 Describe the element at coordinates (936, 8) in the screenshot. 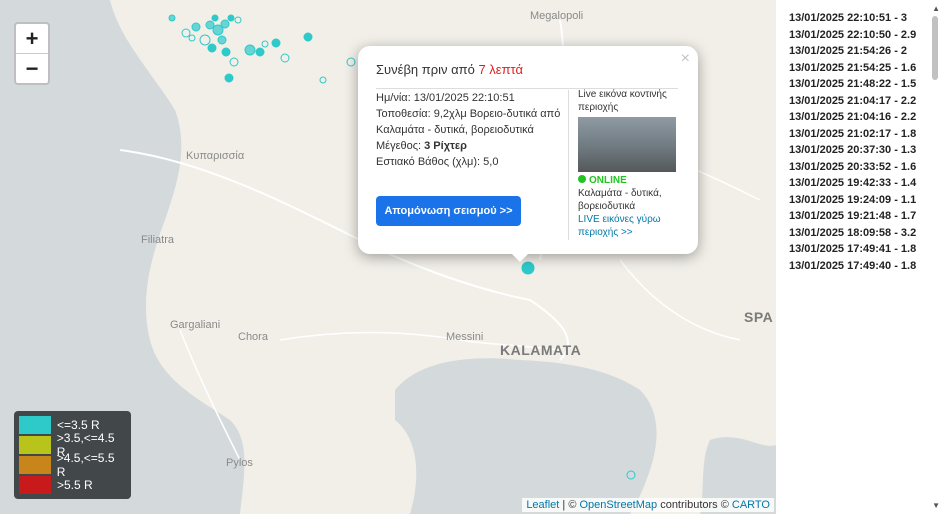

I see `scroll-up-icon: ▲` at that location.